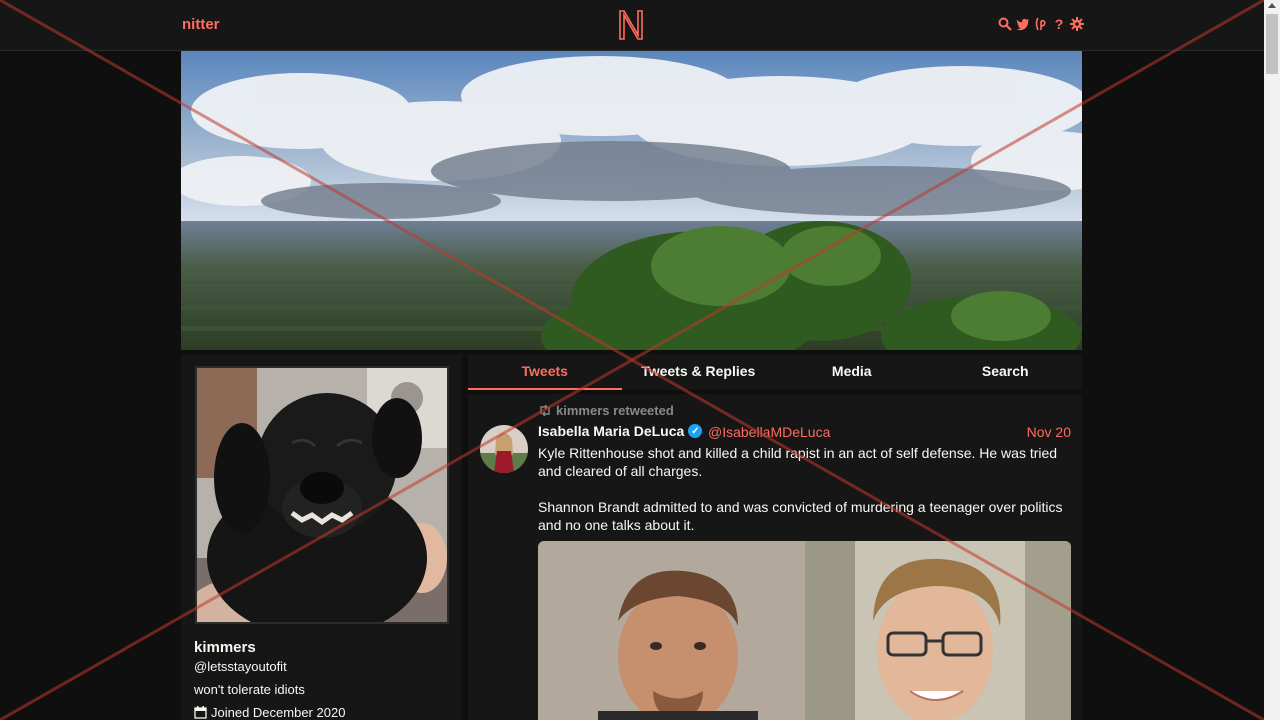  I want to click on tweet-author: Isabella Maria DeLuca ✓, so click(620, 431).